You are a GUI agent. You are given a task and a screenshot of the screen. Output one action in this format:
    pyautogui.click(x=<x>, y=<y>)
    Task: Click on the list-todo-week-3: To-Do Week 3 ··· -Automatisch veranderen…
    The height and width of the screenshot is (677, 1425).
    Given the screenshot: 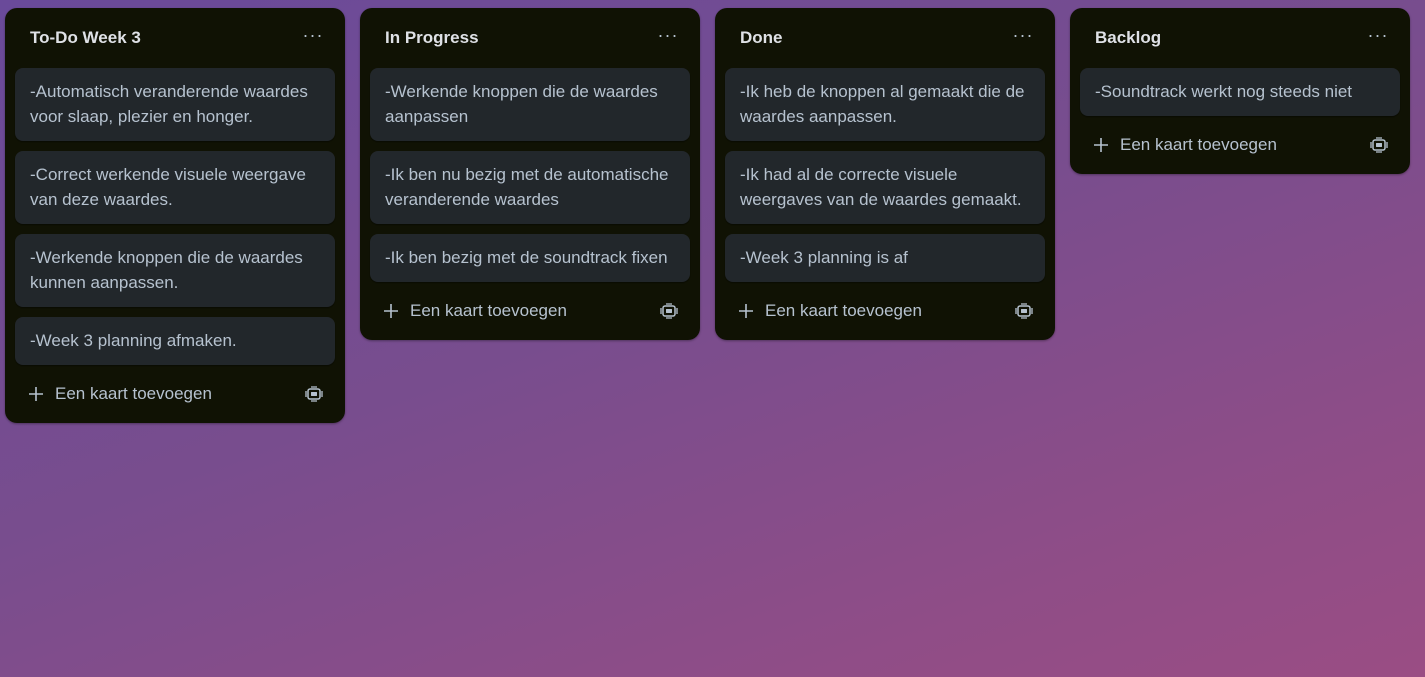 What is the action you would take?
    pyautogui.click(x=175, y=215)
    